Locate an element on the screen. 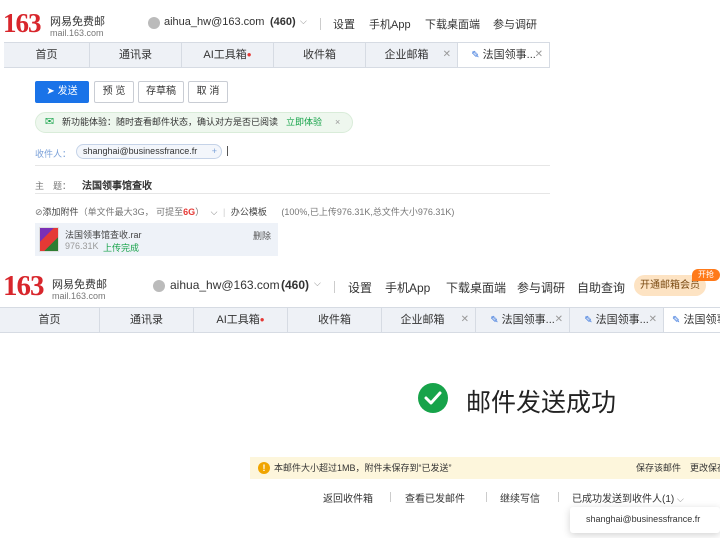 Image resolution: width=720 pixels, height=538 pixels. tab-label: 法国领事 is located at coordinates (701, 320).